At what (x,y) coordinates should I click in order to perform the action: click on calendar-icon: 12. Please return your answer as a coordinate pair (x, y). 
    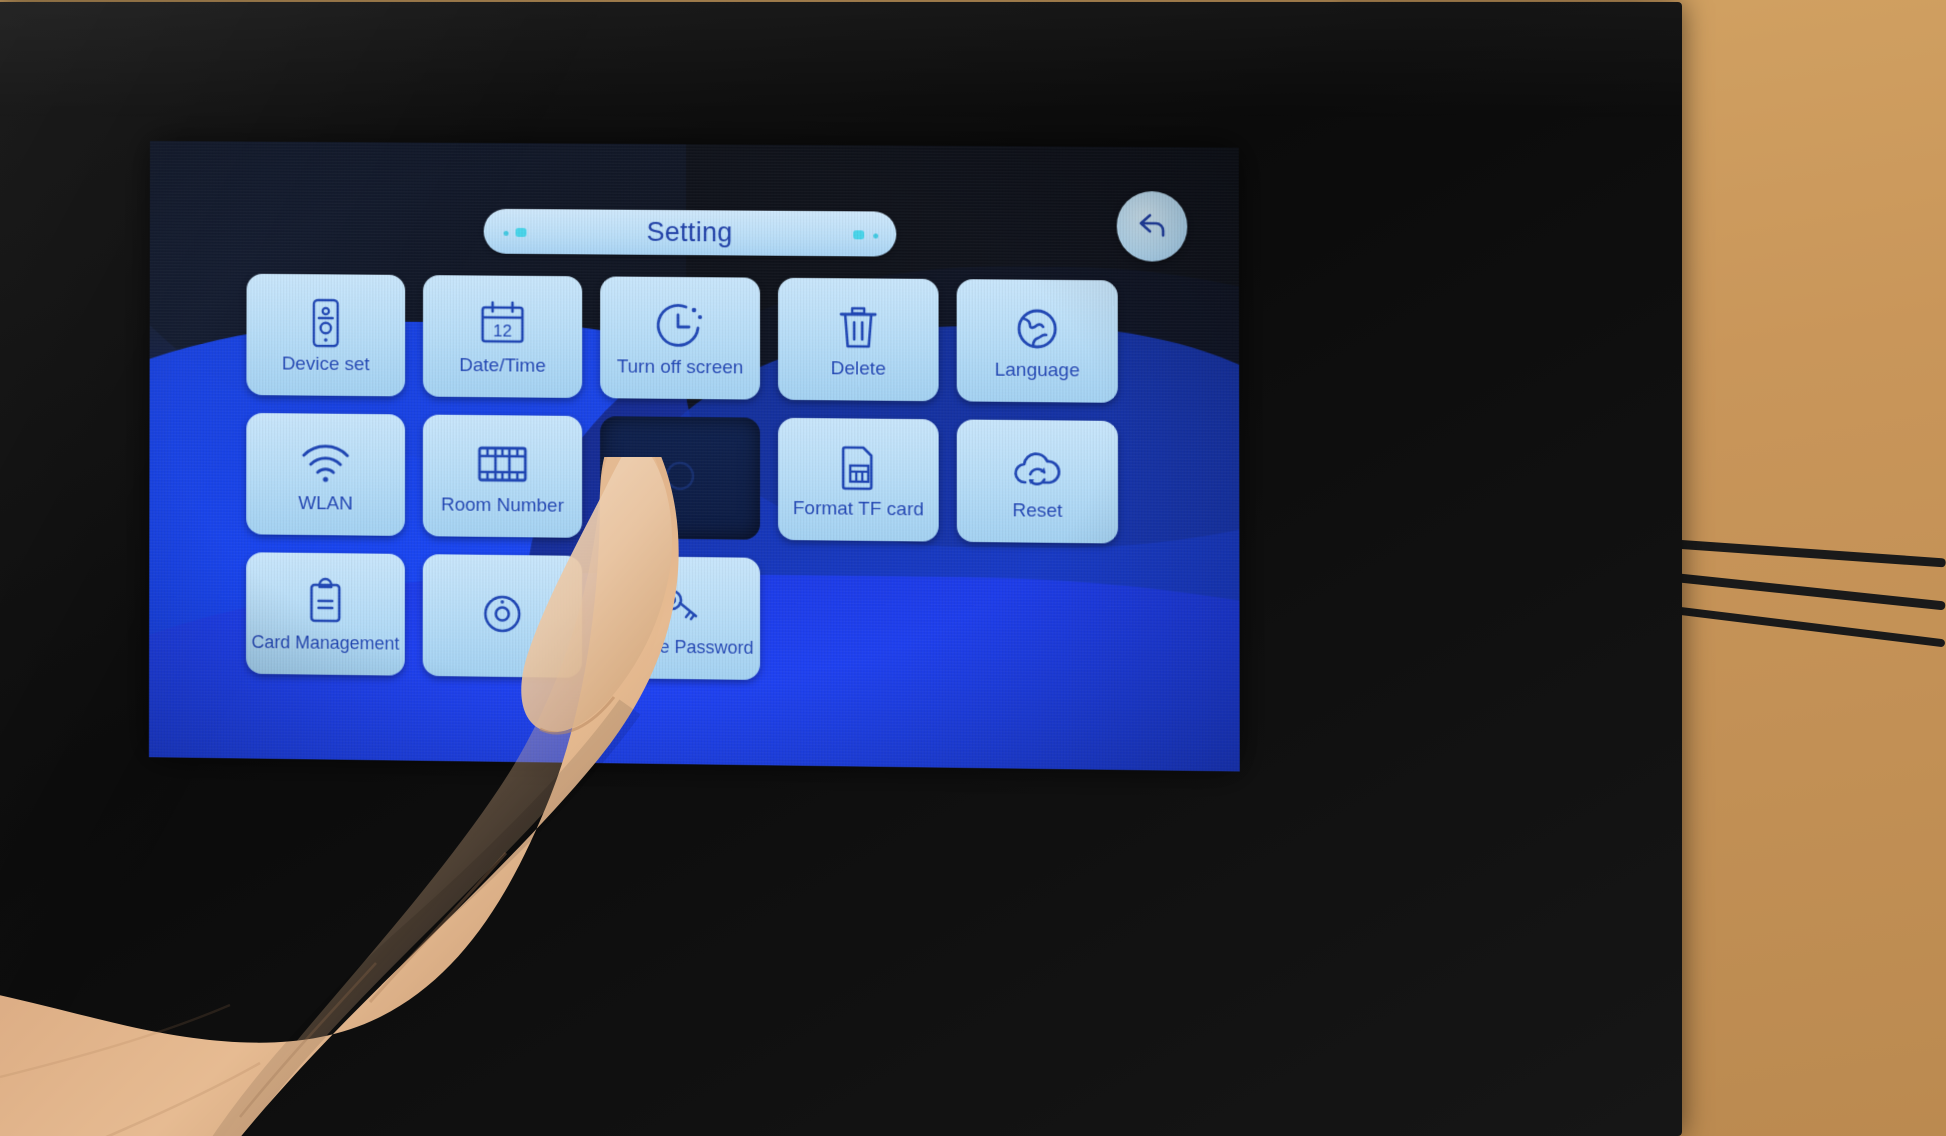
    Looking at the image, I should click on (503, 324).